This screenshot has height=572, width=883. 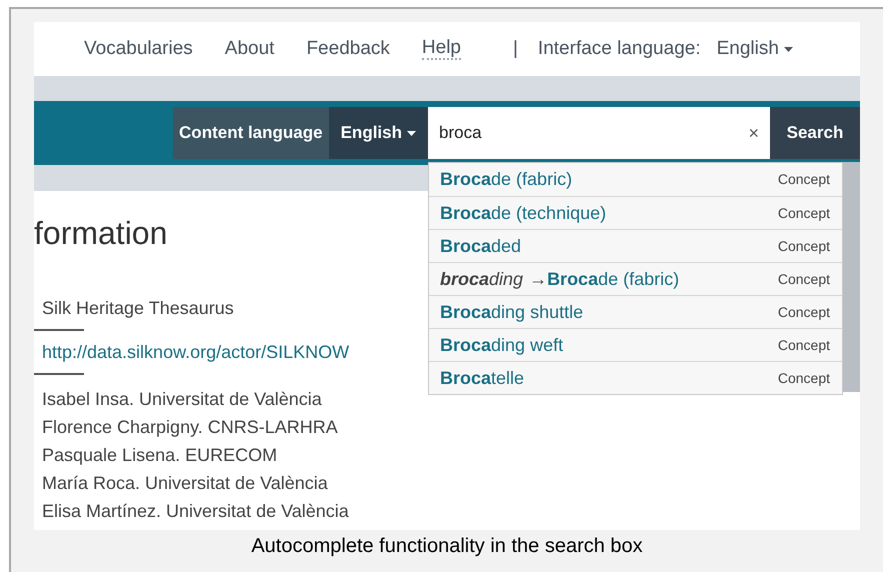 What do you see at coordinates (378, 133) in the screenshot?
I see `content-language-dropdown: English` at bounding box center [378, 133].